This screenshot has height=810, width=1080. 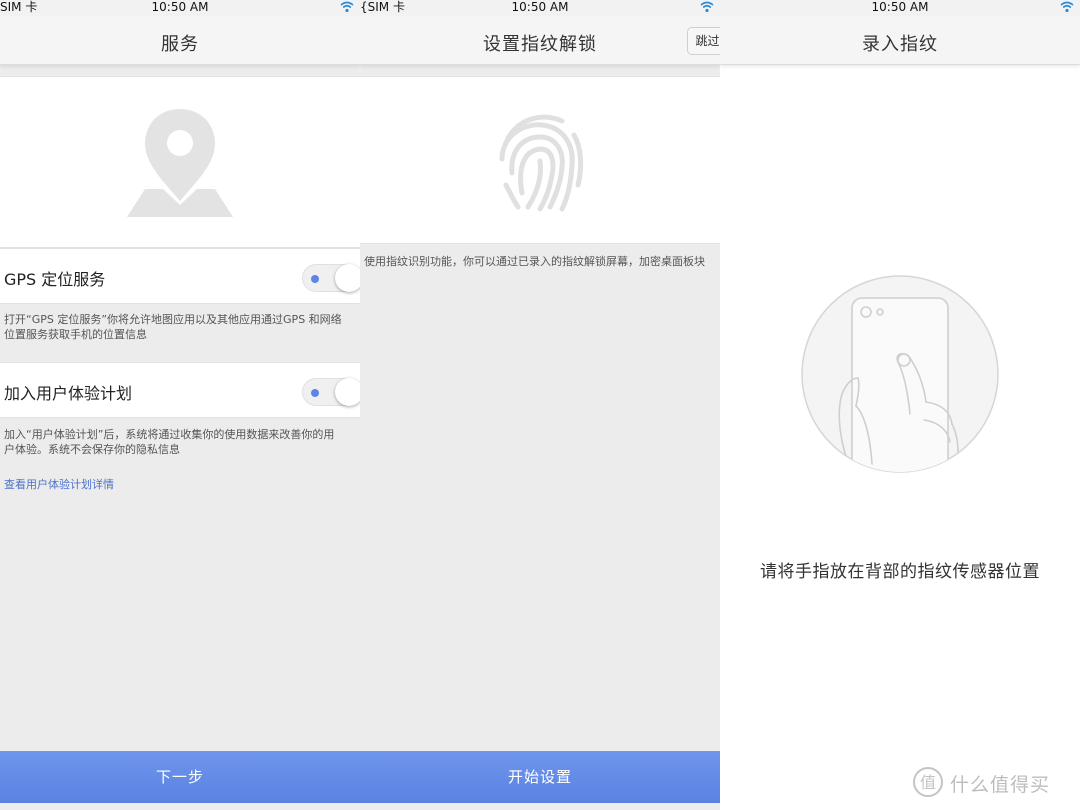 I want to click on watermark-logo-icon: 值, so click(x=928, y=782).